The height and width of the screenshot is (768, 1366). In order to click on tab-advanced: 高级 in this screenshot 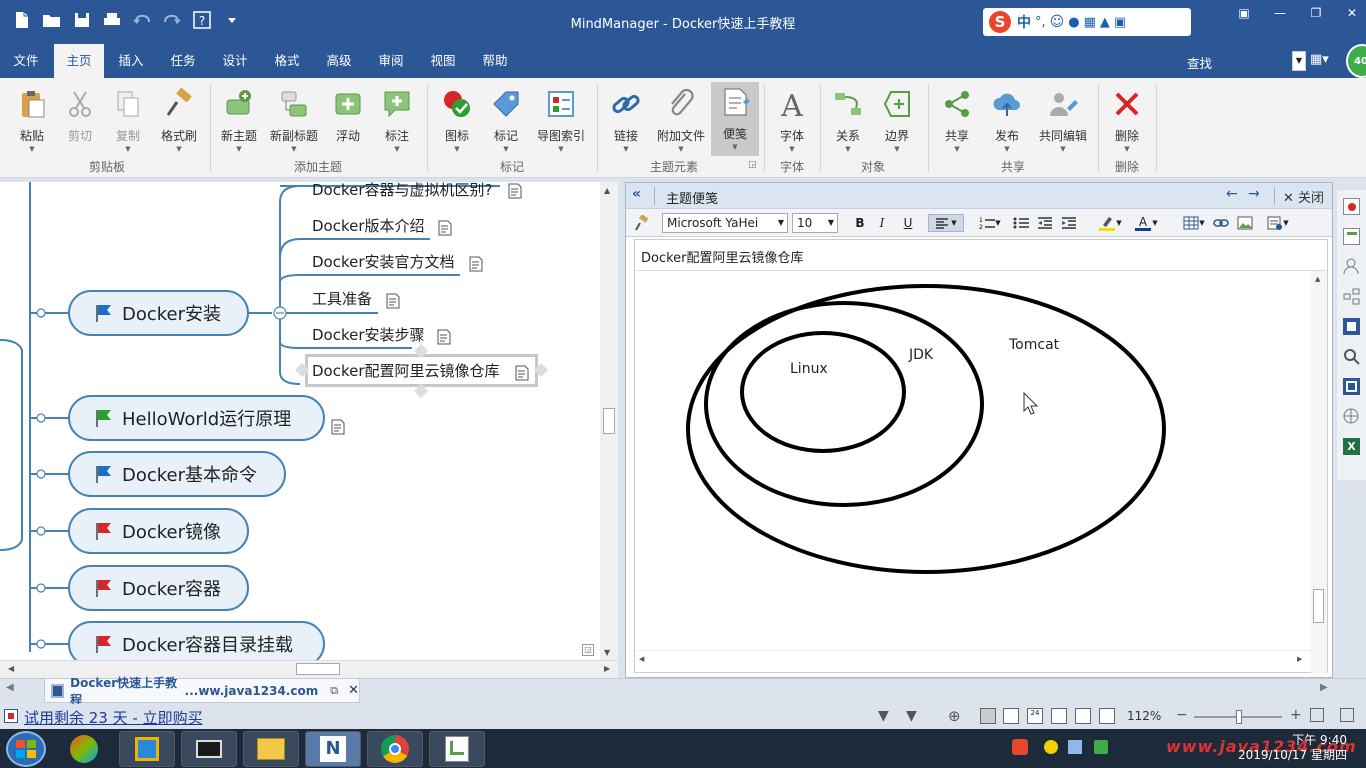, I will do `click(339, 61)`.